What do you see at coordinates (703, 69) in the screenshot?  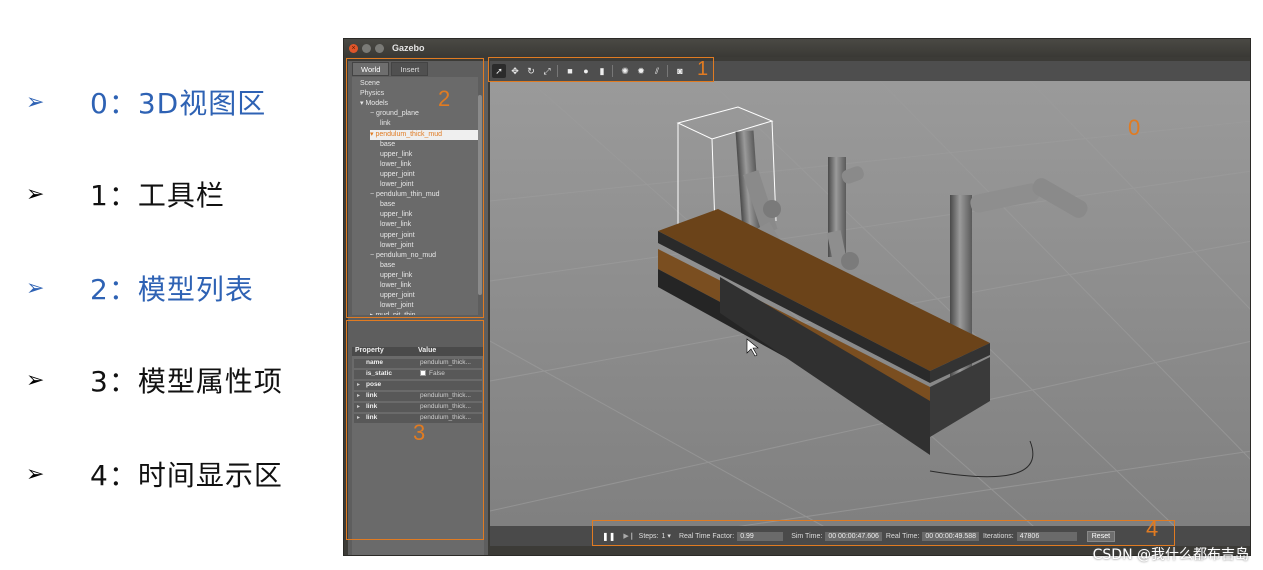 I see `annotation-number-1: 1` at bounding box center [703, 69].